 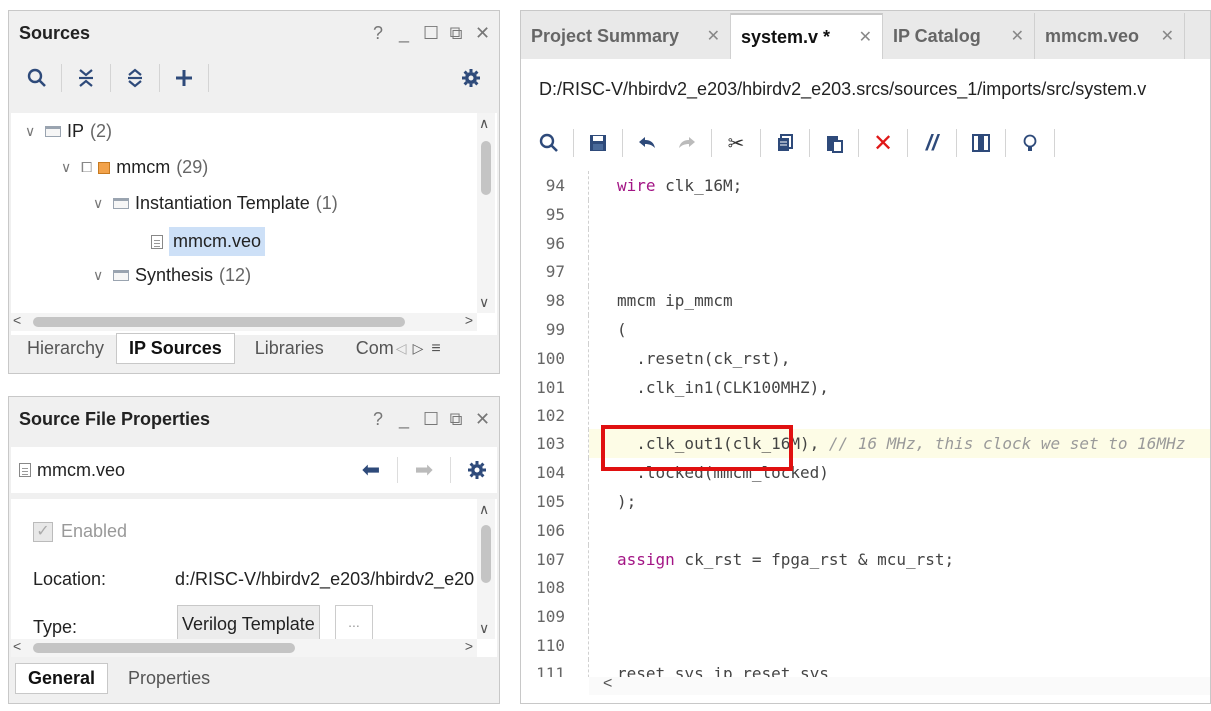 What do you see at coordinates (68, 131) in the screenshot?
I see `tree-item-ip: ∨ IP (2)` at bounding box center [68, 131].